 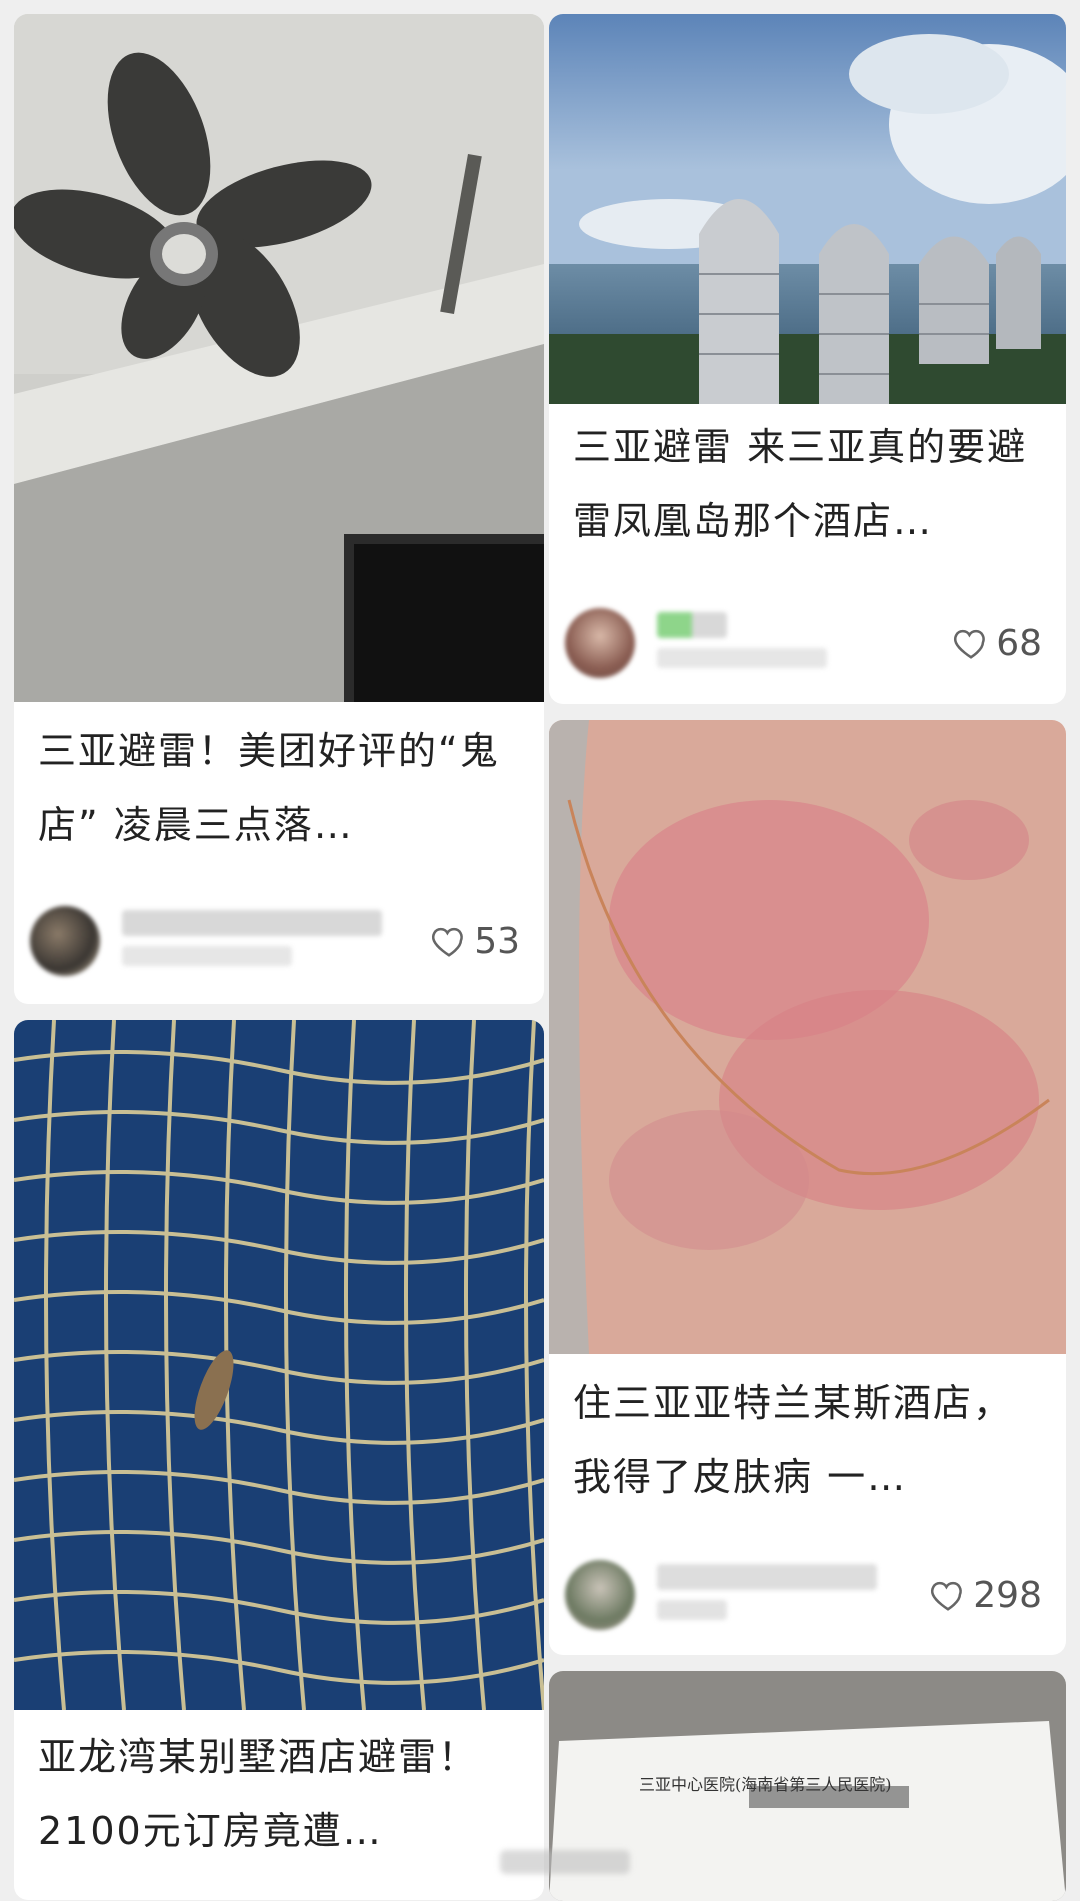 What do you see at coordinates (803, 1597) in the screenshot?
I see `card-meta: 298` at bounding box center [803, 1597].